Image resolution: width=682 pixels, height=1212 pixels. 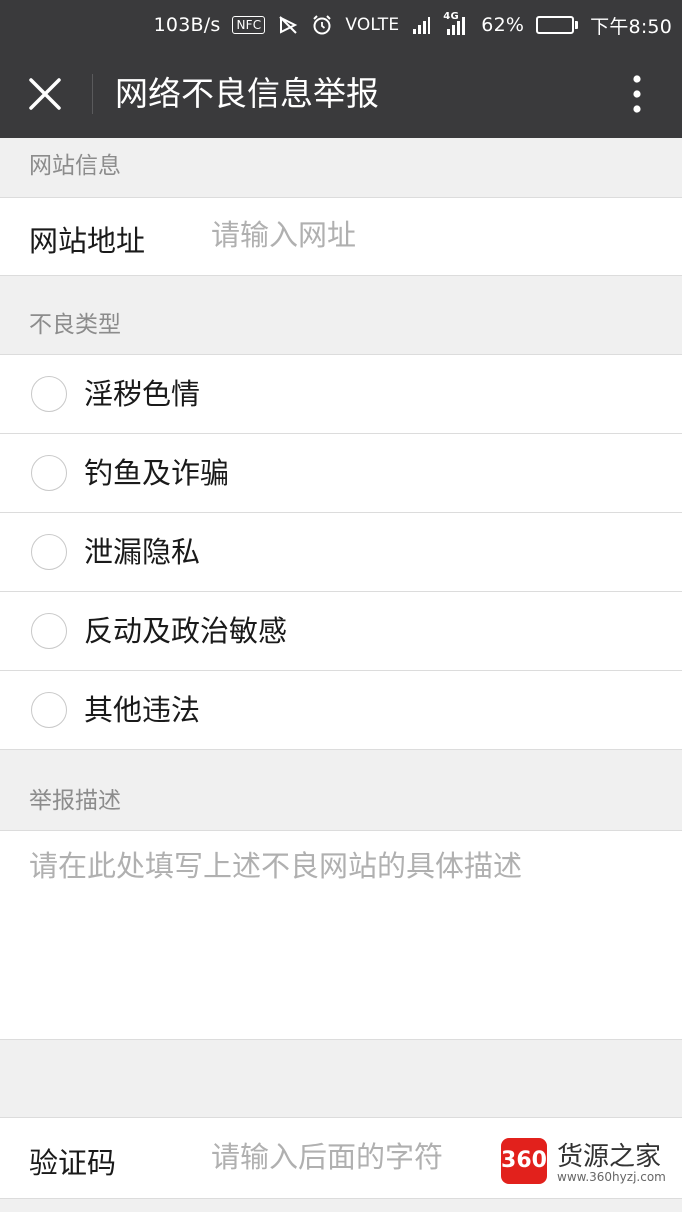 I want to click on type-option-label: 其他违法, so click(x=142, y=710).